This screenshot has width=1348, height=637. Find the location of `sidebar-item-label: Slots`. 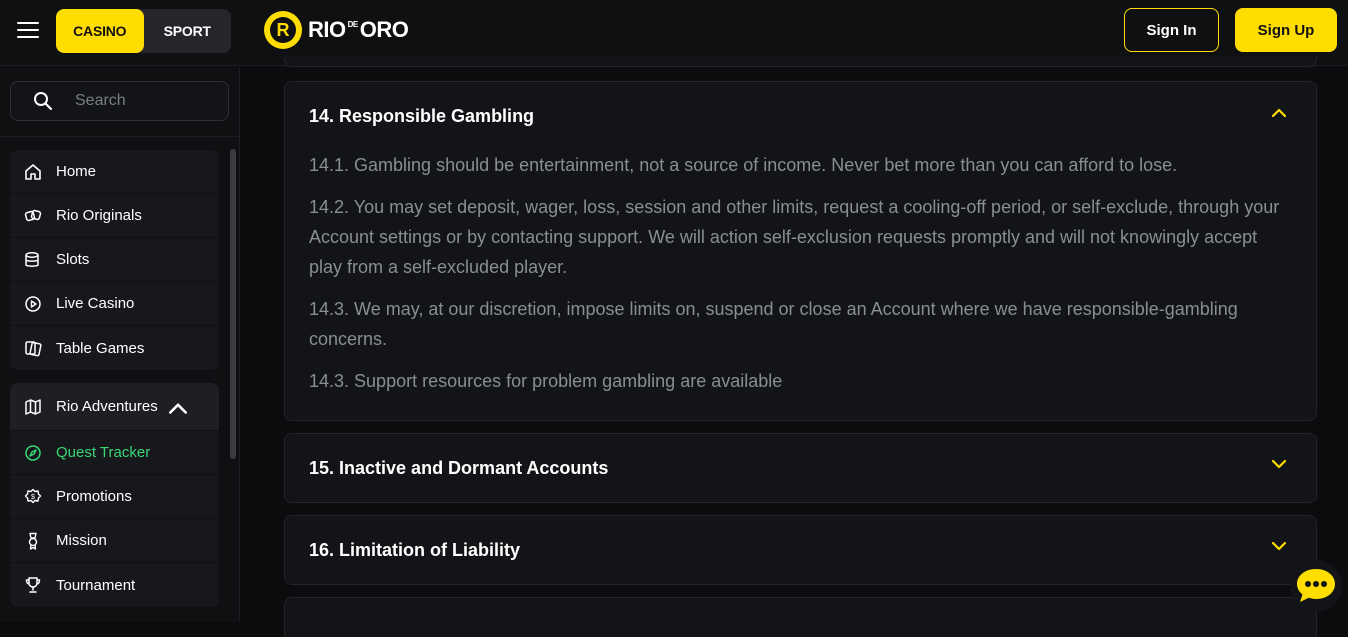

sidebar-item-label: Slots is located at coordinates (73, 259).